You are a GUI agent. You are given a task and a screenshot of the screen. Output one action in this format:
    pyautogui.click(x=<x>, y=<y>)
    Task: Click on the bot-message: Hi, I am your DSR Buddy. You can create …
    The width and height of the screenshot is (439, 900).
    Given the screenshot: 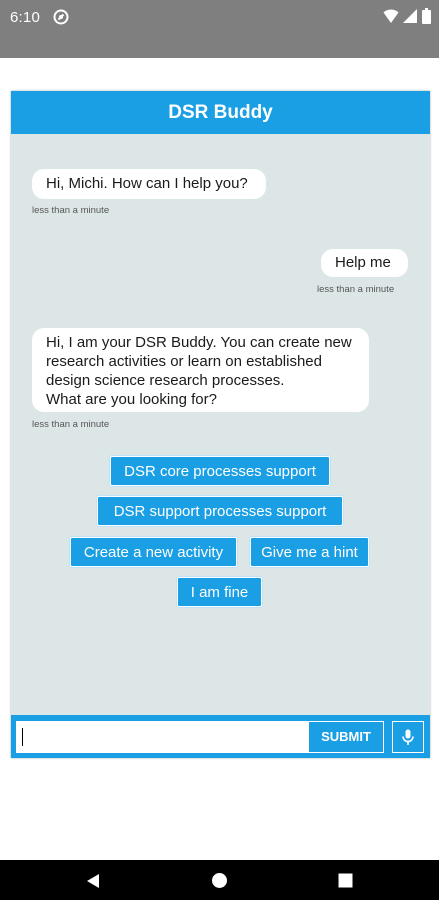 What is the action you would take?
    pyautogui.click(x=200, y=370)
    